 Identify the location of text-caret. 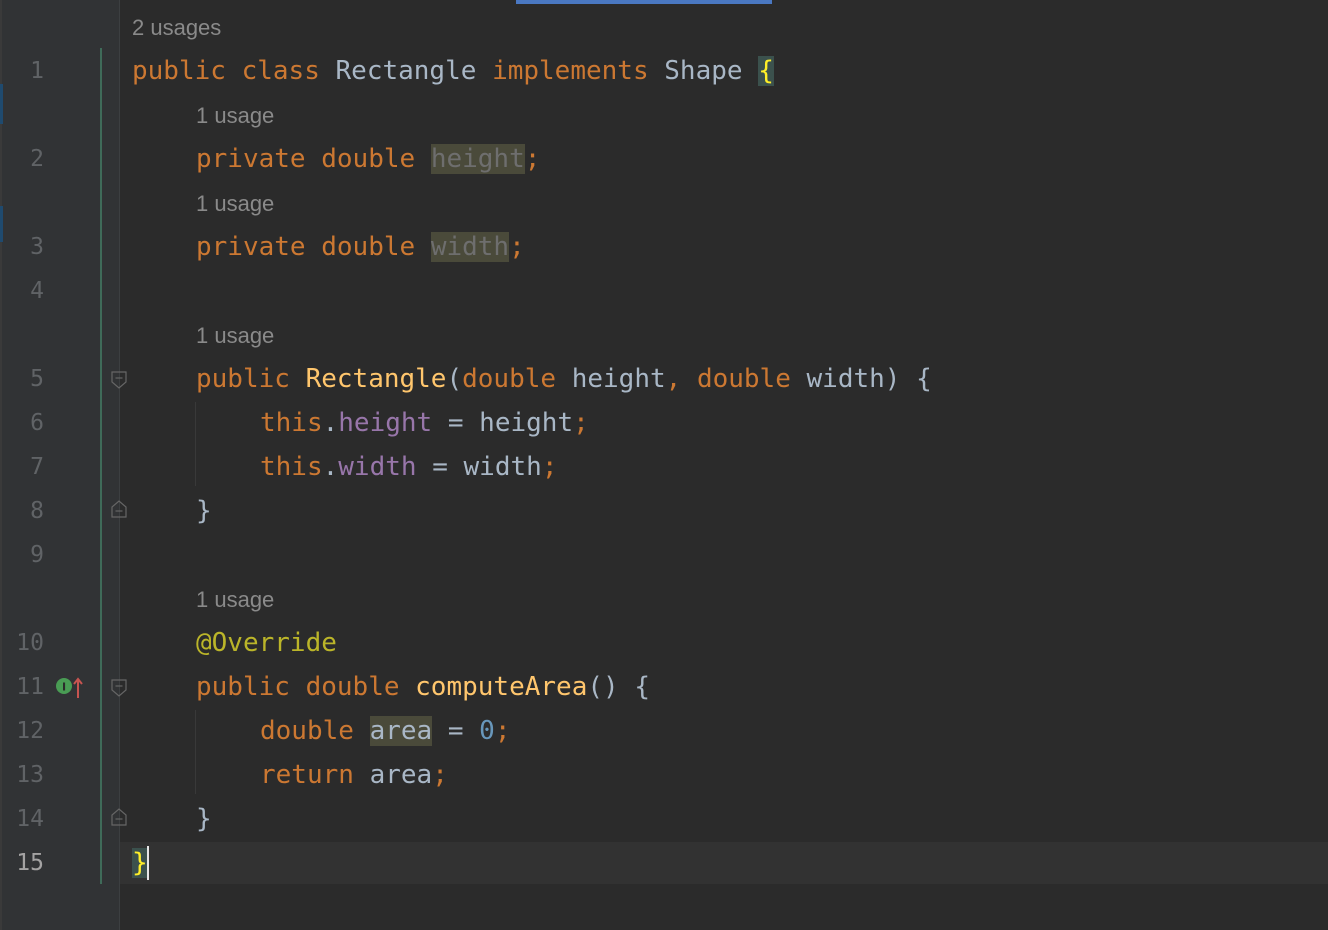
(148, 863).